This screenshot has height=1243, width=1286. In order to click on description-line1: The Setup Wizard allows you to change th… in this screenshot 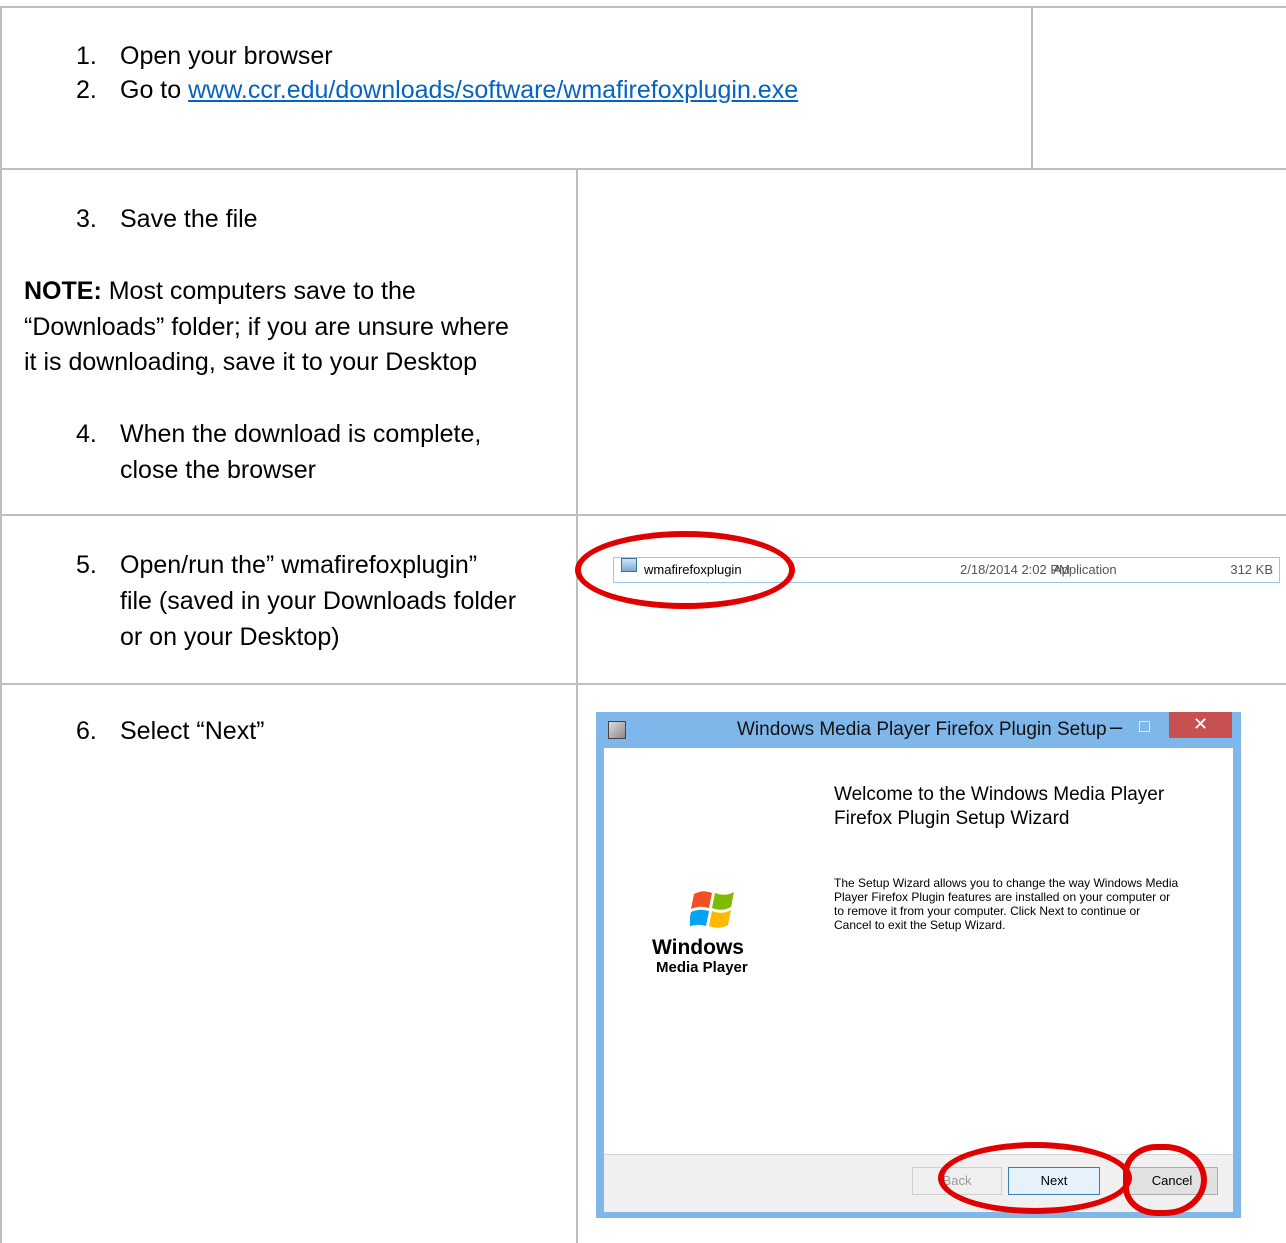, I will do `click(1006, 883)`.